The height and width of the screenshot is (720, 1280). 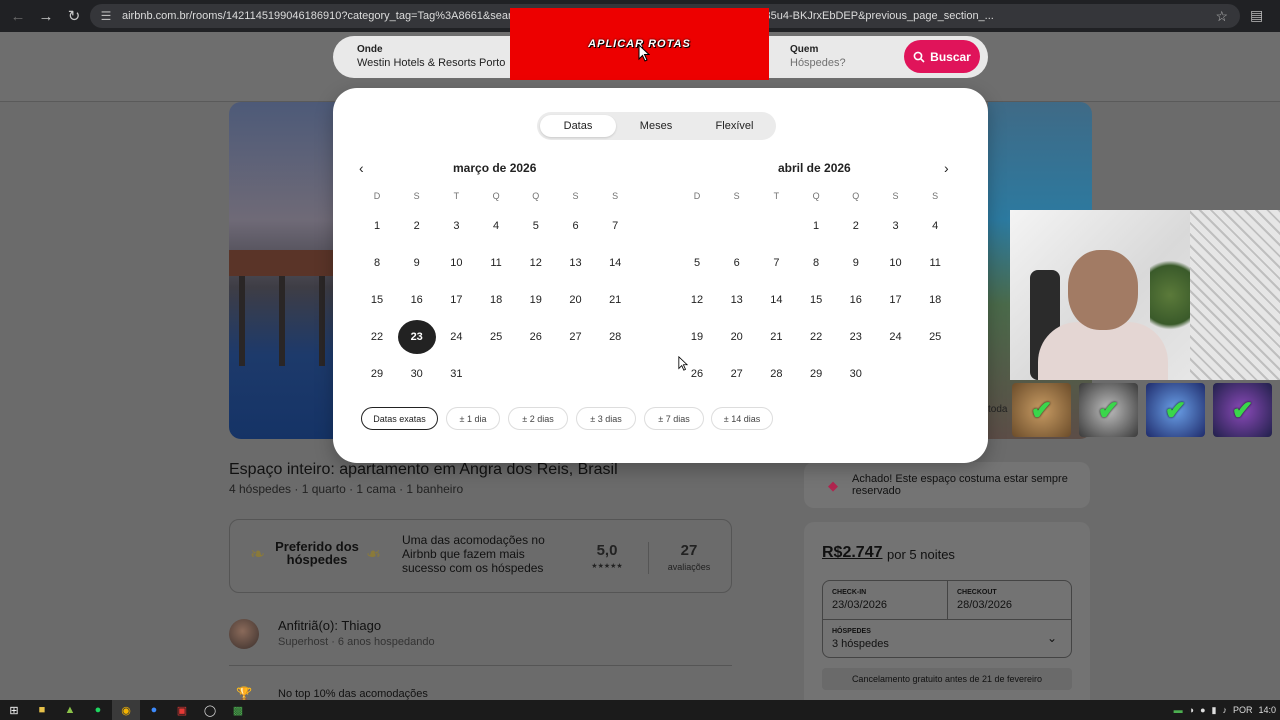 I want to click on tab-datas: Datas, so click(x=578, y=126).